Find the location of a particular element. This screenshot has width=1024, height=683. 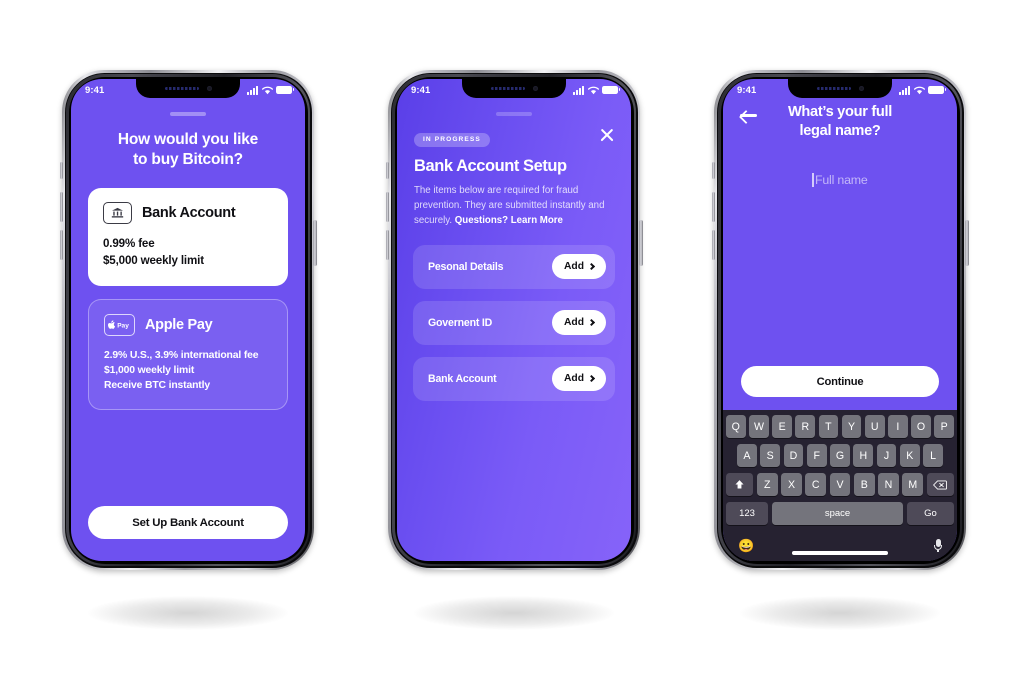

key-m: M is located at coordinates (913, 484).